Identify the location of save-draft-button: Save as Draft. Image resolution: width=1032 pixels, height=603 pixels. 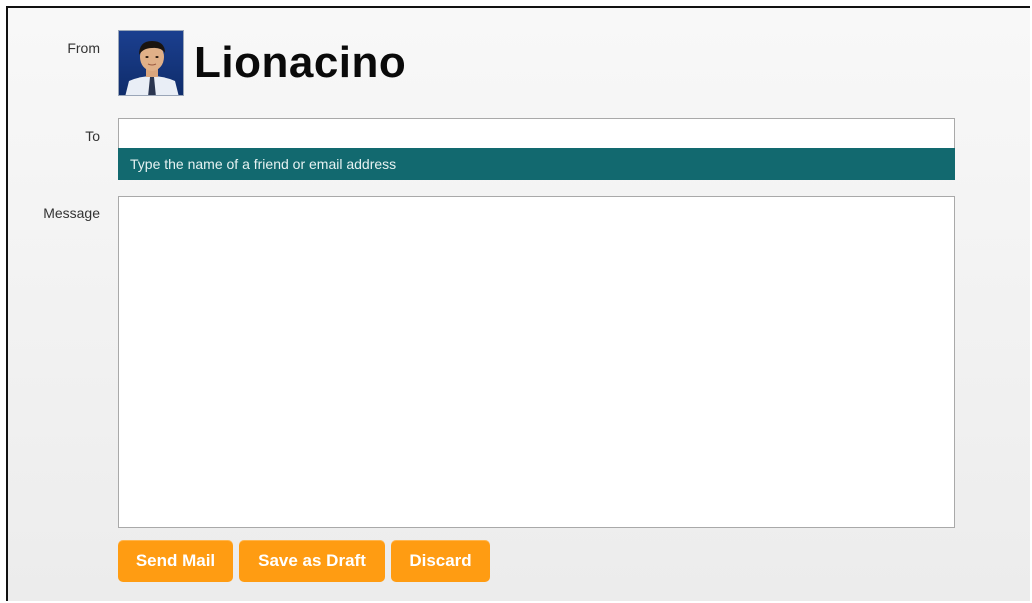
(312, 561).